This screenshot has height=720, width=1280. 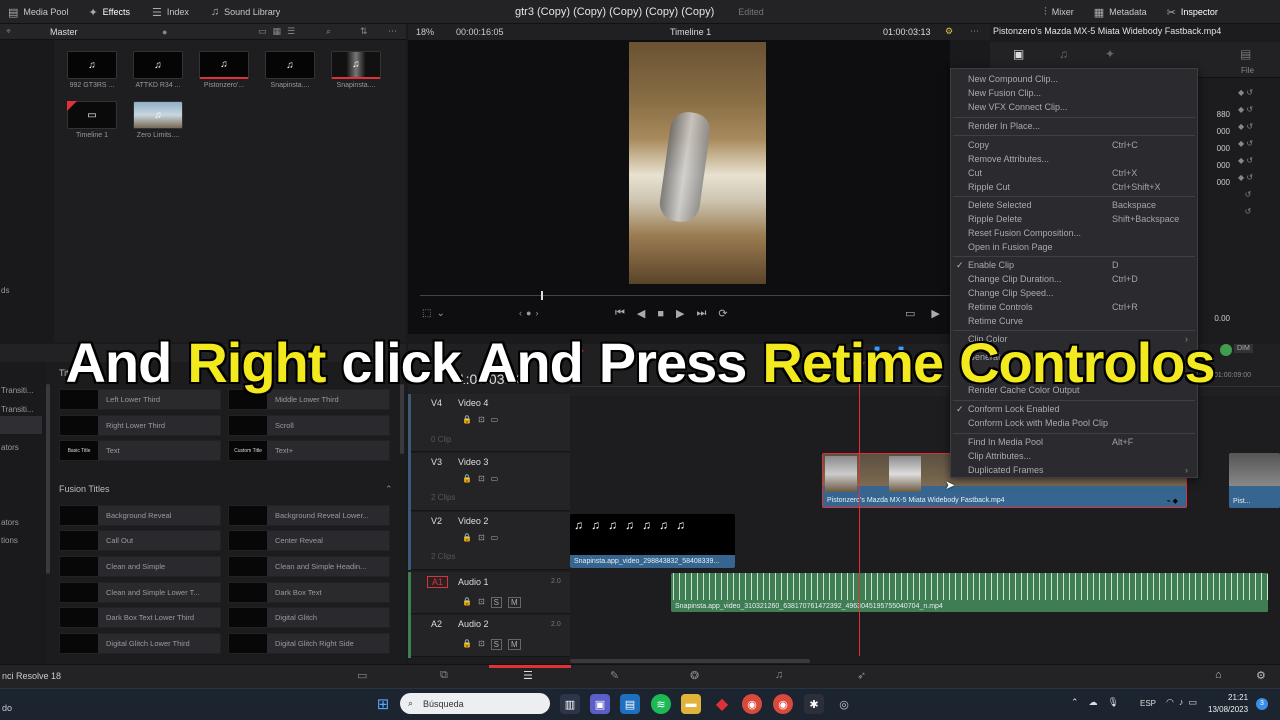 What do you see at coordinates (1079, 205) in the screenshot?
I see `menu-item-delete-selected: Delete Selected Backspace` at bounding box center [1079, 205].